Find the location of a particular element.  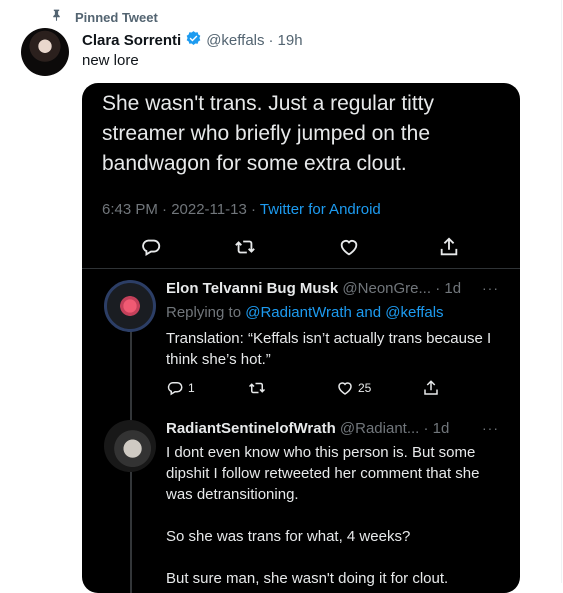

pin-icon is located at coordinates (56, 17).